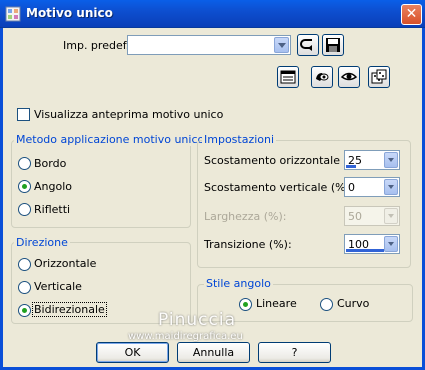 This screenshot has width=425, height=370. What do you see at coordinates (65, 263) in the screenshot?
I see `direction-orizzontale-label: Orizzontale` at bounding box center [65, 263].